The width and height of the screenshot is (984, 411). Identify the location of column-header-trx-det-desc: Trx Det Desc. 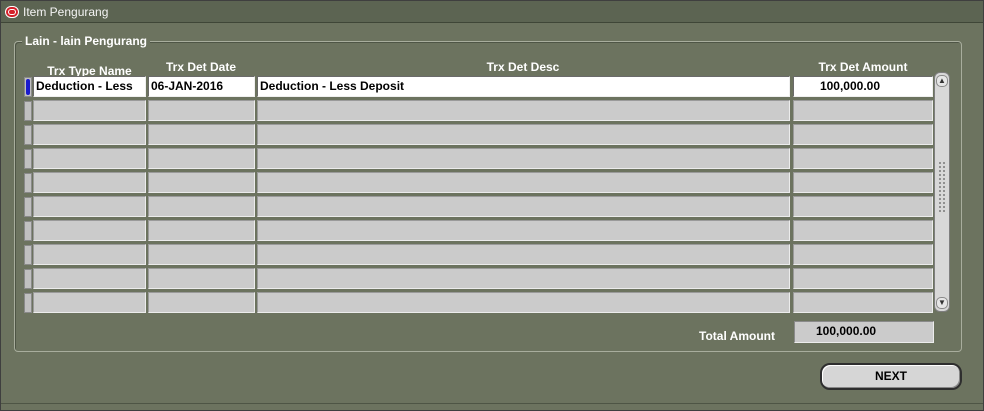
(523, 67).